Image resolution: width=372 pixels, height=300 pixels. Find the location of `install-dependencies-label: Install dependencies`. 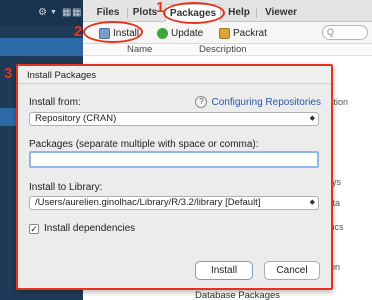

install-dependencies-label: Install dependencies is located at coordinates (90, 228).